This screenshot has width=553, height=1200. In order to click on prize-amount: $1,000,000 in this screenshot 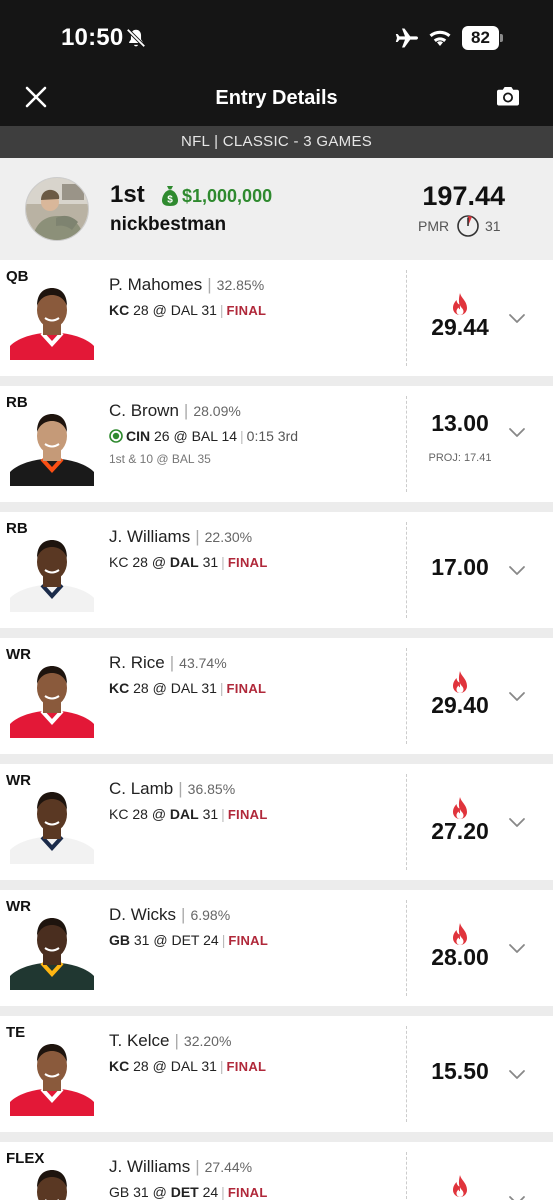, I will do `click(227, 196)`.